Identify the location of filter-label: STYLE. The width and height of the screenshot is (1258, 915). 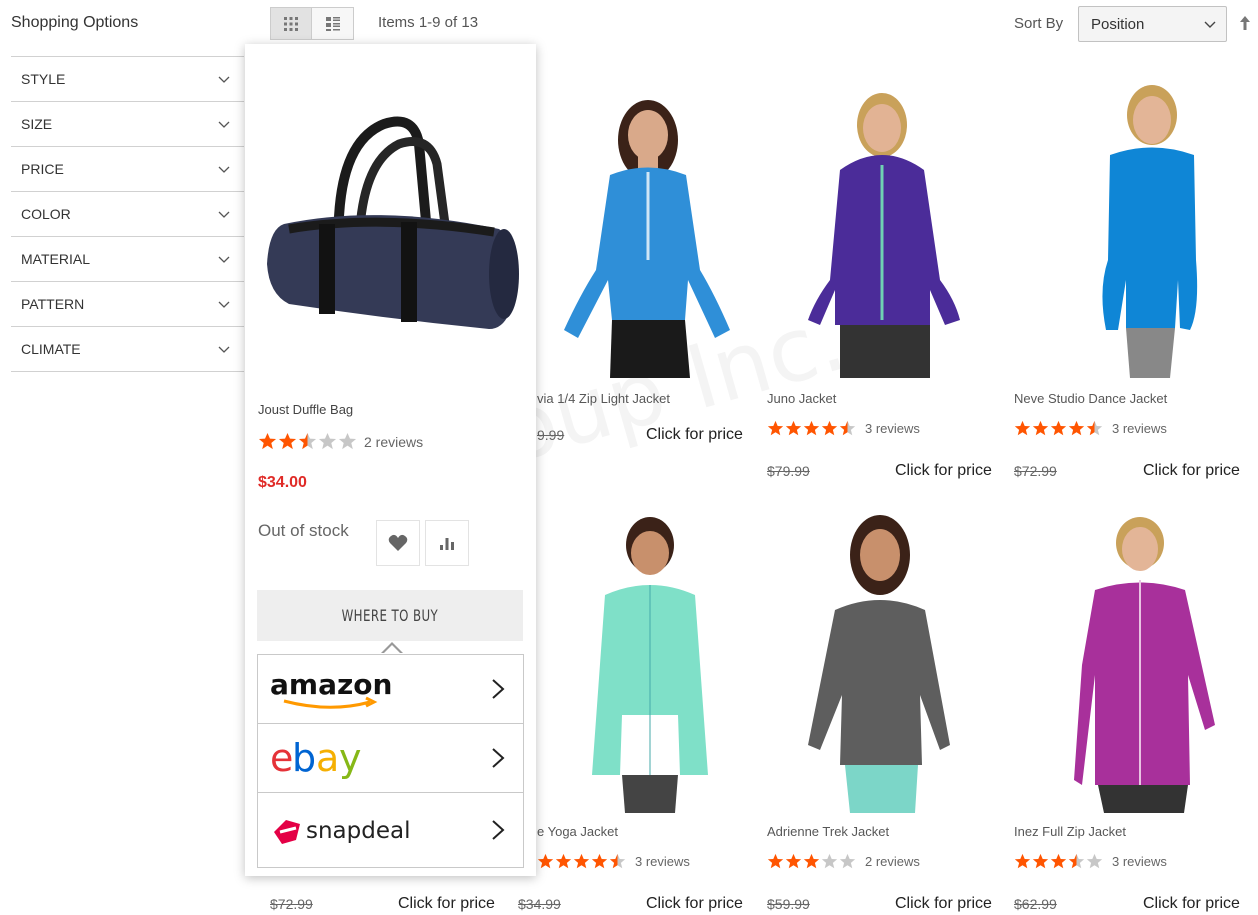
(43, 79).